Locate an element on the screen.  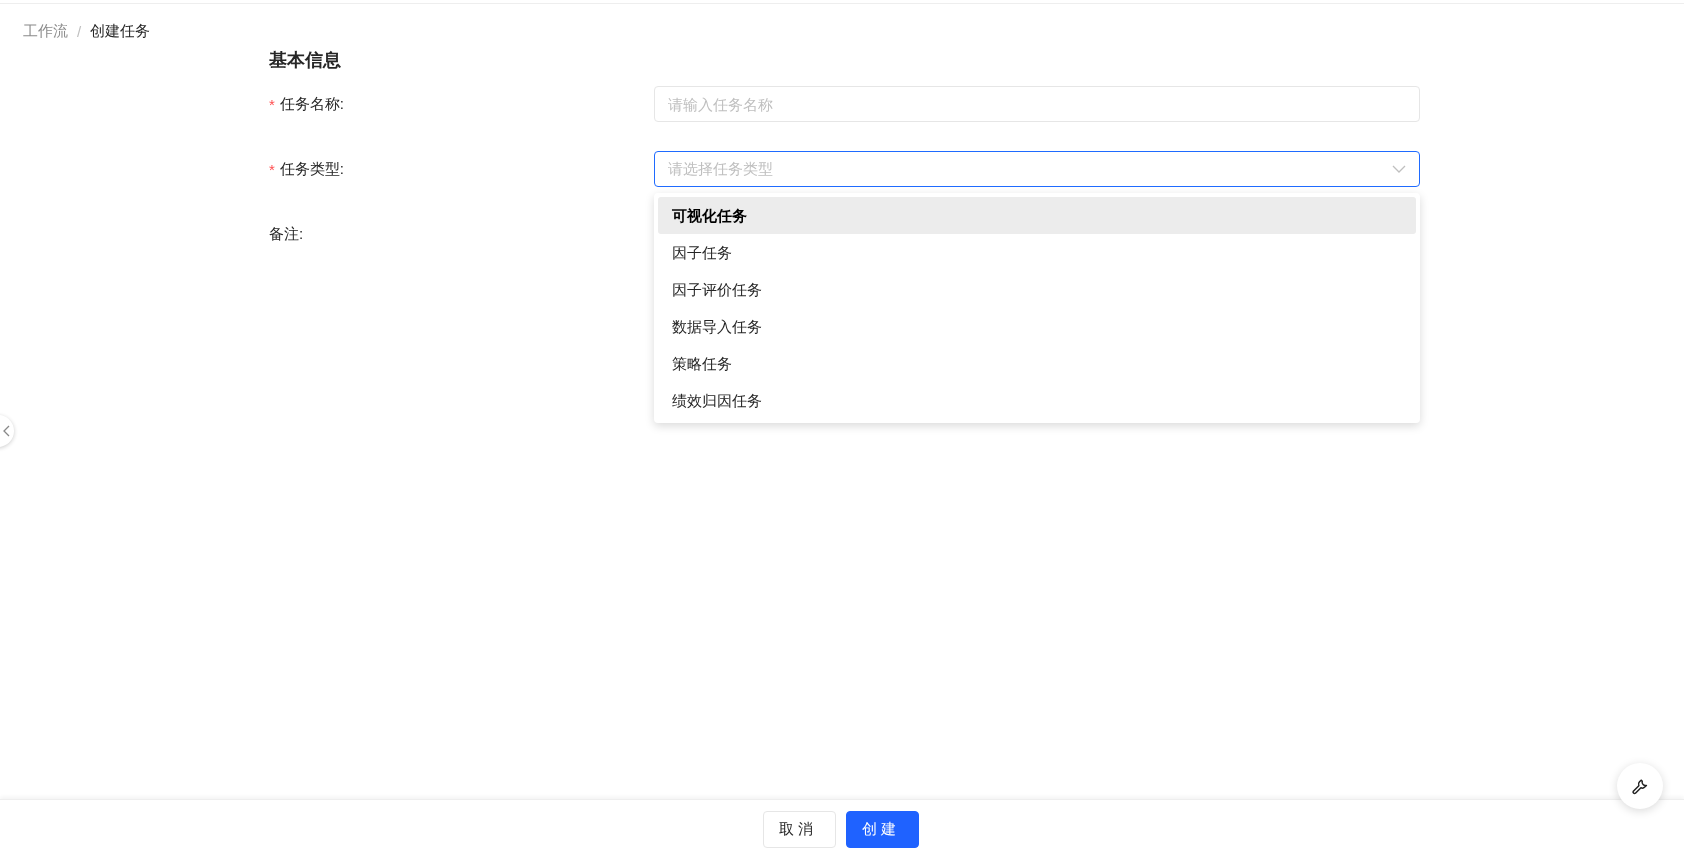
section-title: 基本信息 is located at coordinates (305, 60).